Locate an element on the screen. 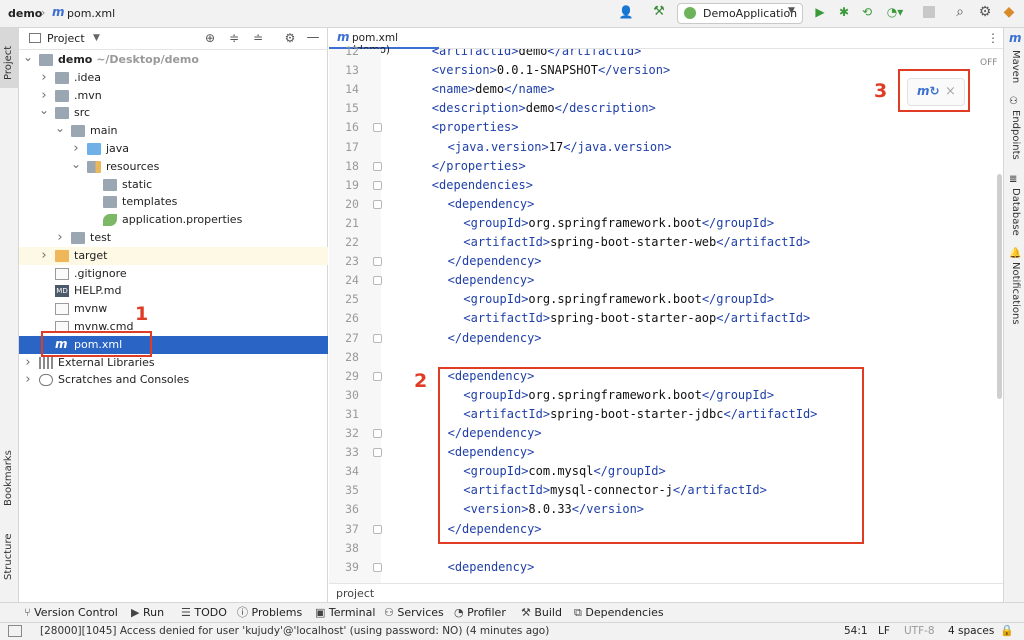  endpoints-tool-label: Endpoints is located at coordinates (1015, 135).